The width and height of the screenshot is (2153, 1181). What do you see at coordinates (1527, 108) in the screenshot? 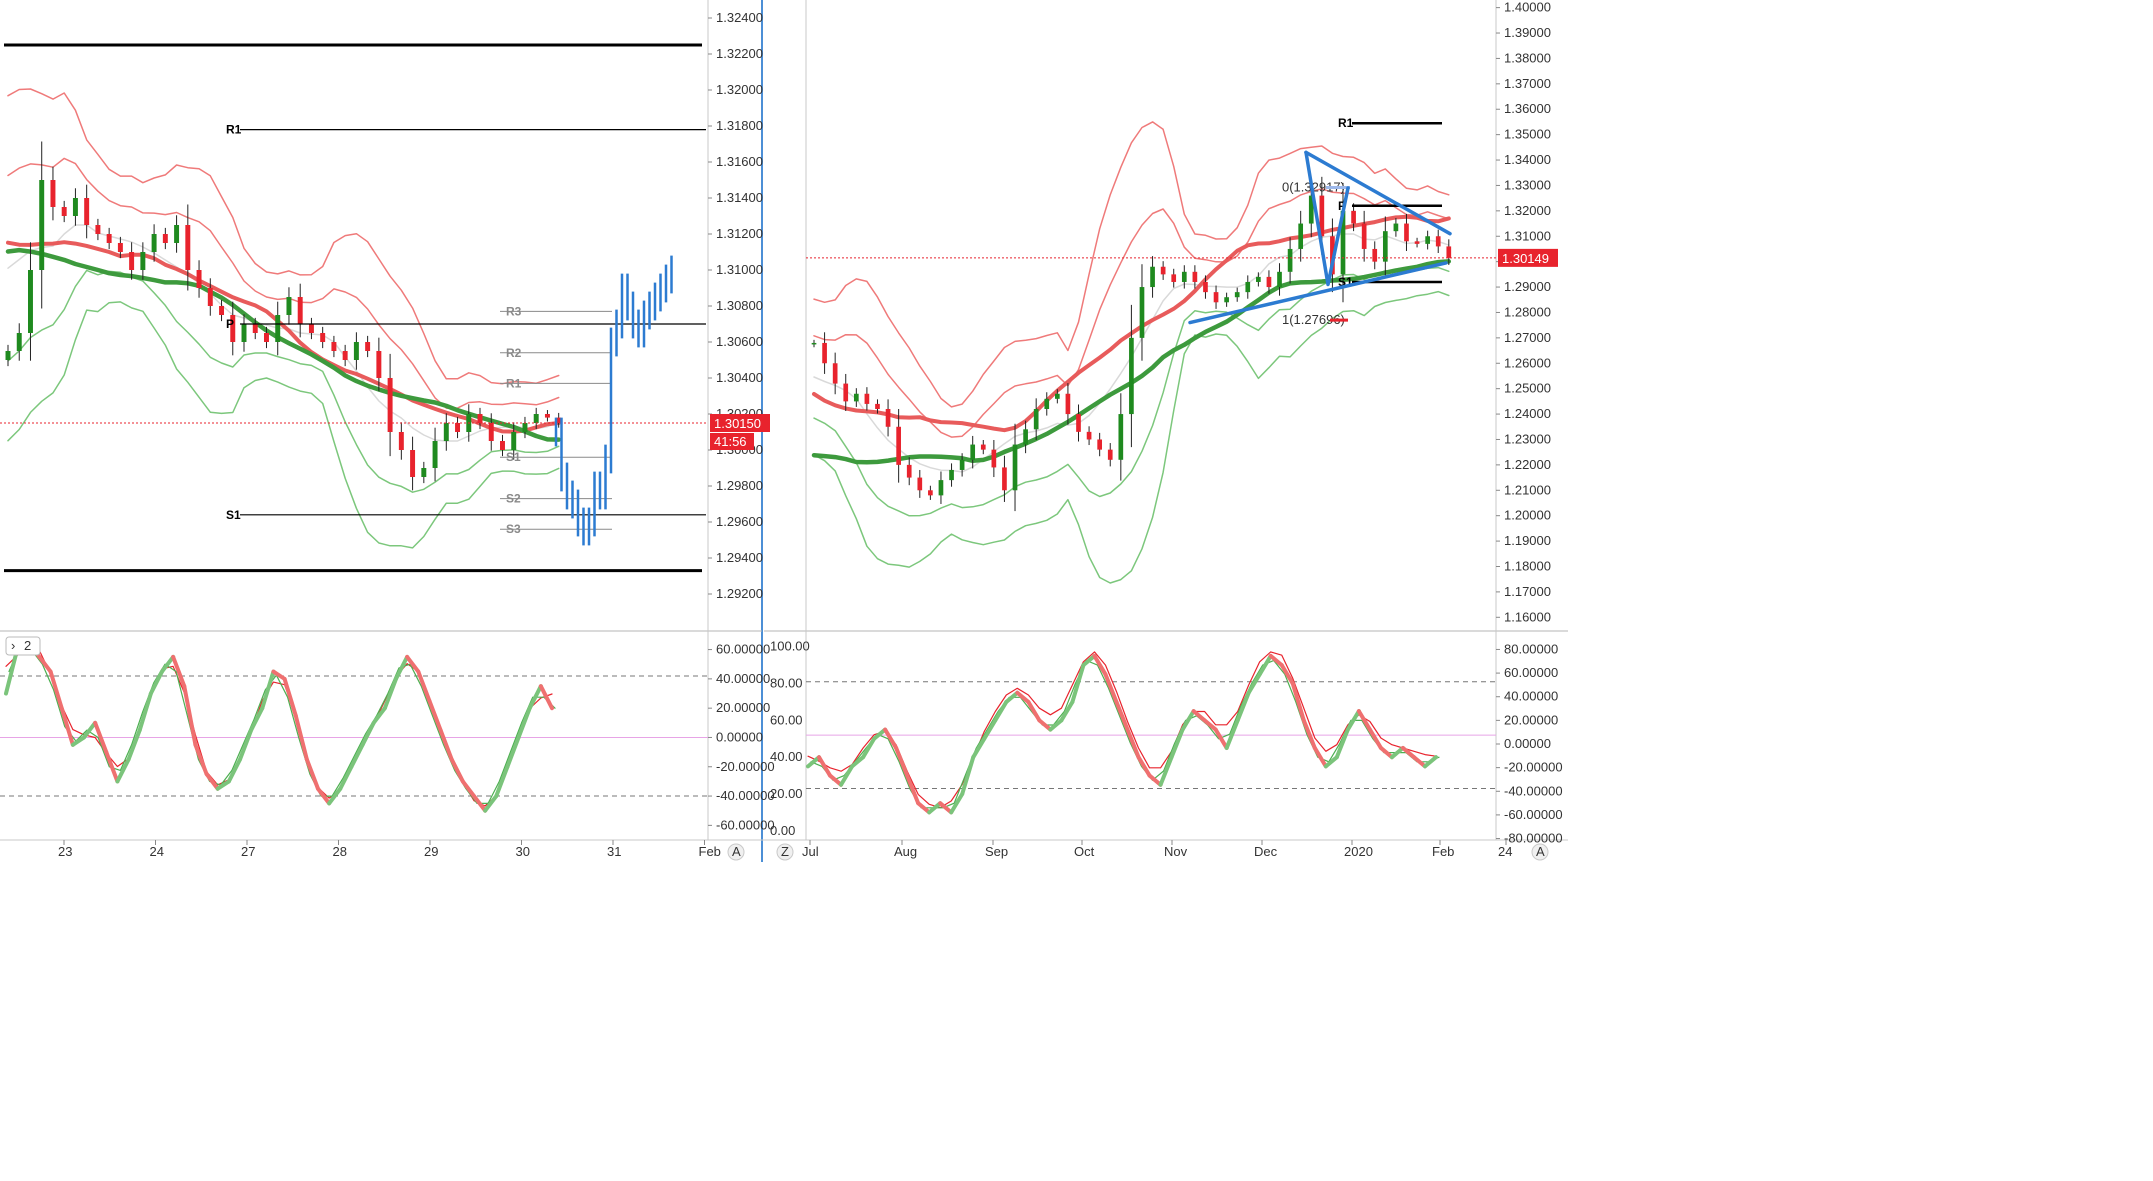
I see `y-tick-label: 1.36000` at bounding box center [1527, 108].